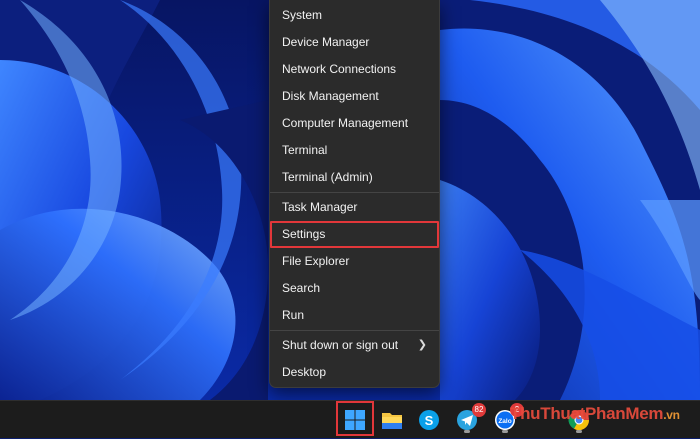 The width and height of the screenshot is (700, 439). Describe the element at coordinates (354, 261) in the screenshot. I see `menu-item-file-explorer: File Explorer` at that location.